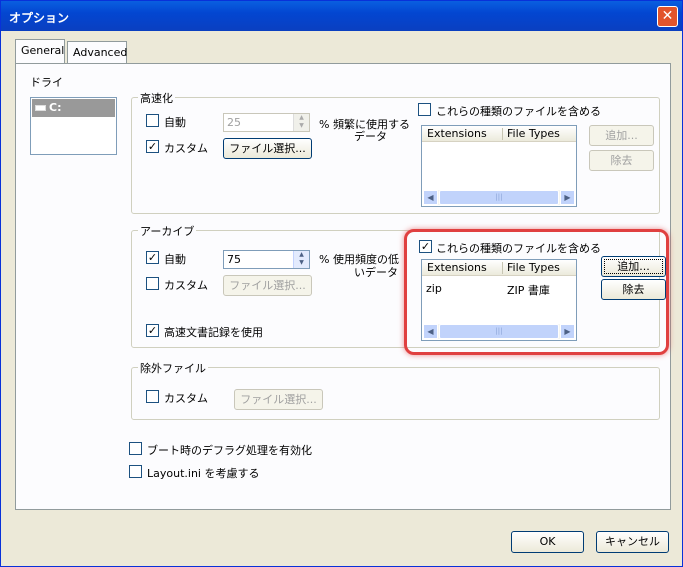 Image resolution: width=683 pixels, height=567 pixels. I want to click on speed-custom-label: カスタム, so click(186, 148).